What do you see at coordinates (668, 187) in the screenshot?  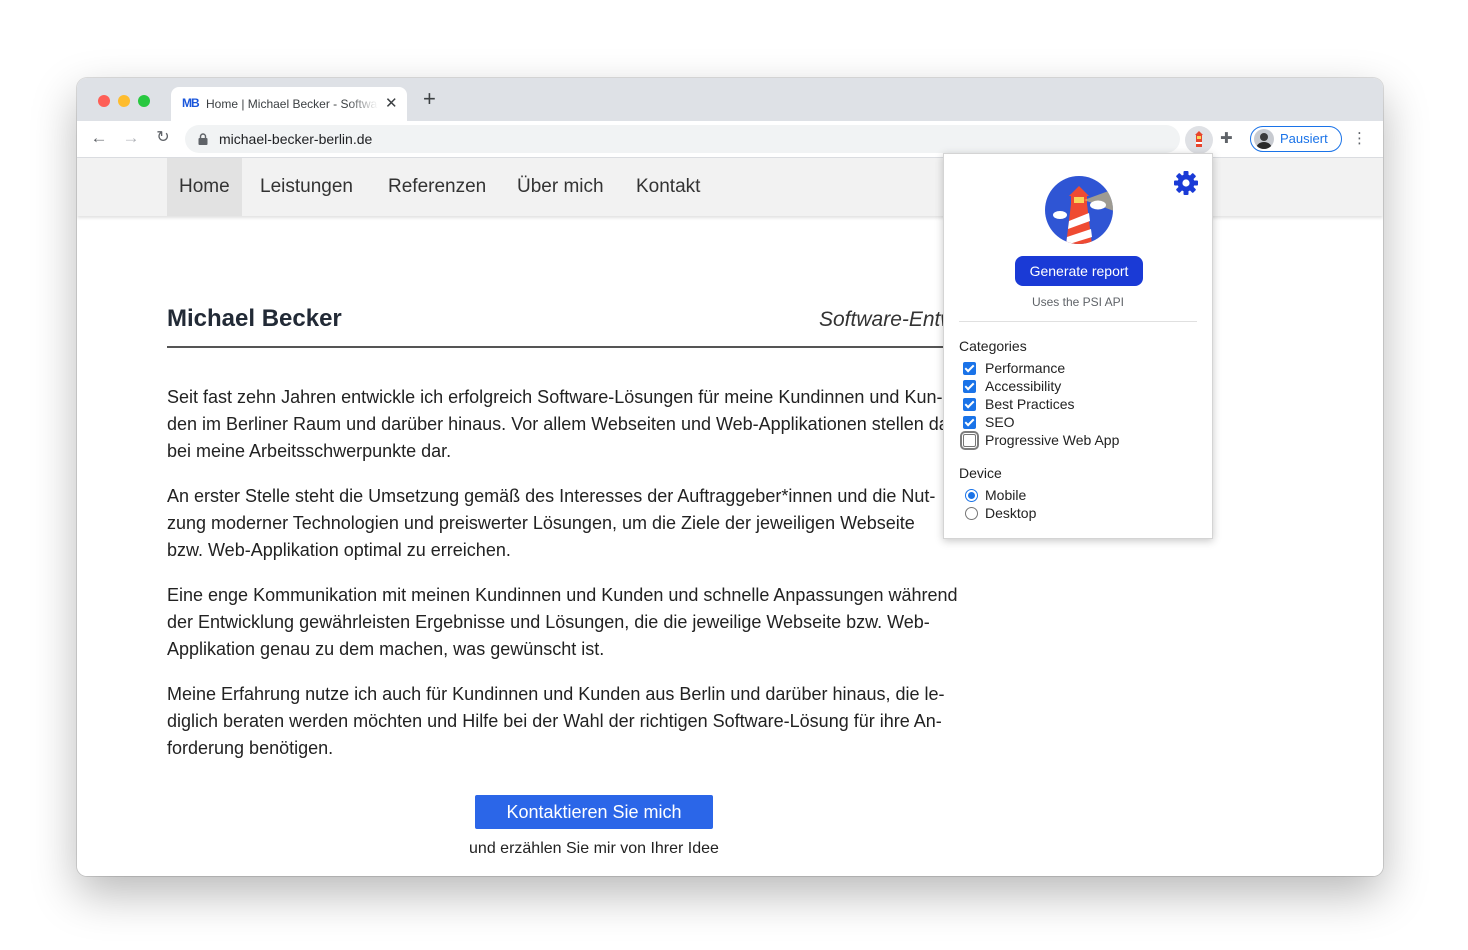 I see `nav-kontakt: Kontakt` at bounding box center [668, 187].